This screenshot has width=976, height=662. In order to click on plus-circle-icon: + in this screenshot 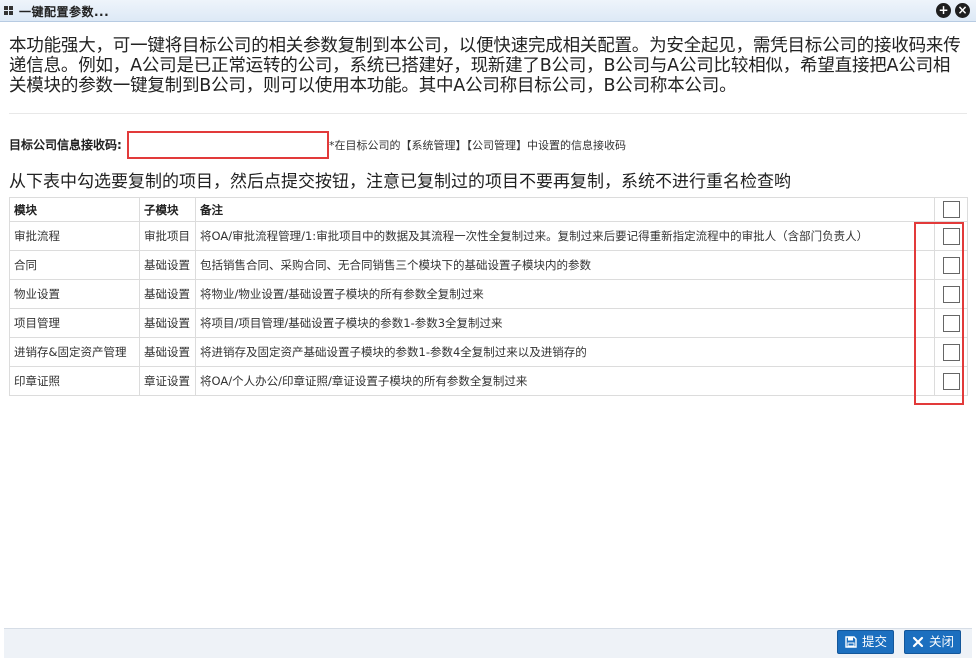, I will do `click(943, 10)`.